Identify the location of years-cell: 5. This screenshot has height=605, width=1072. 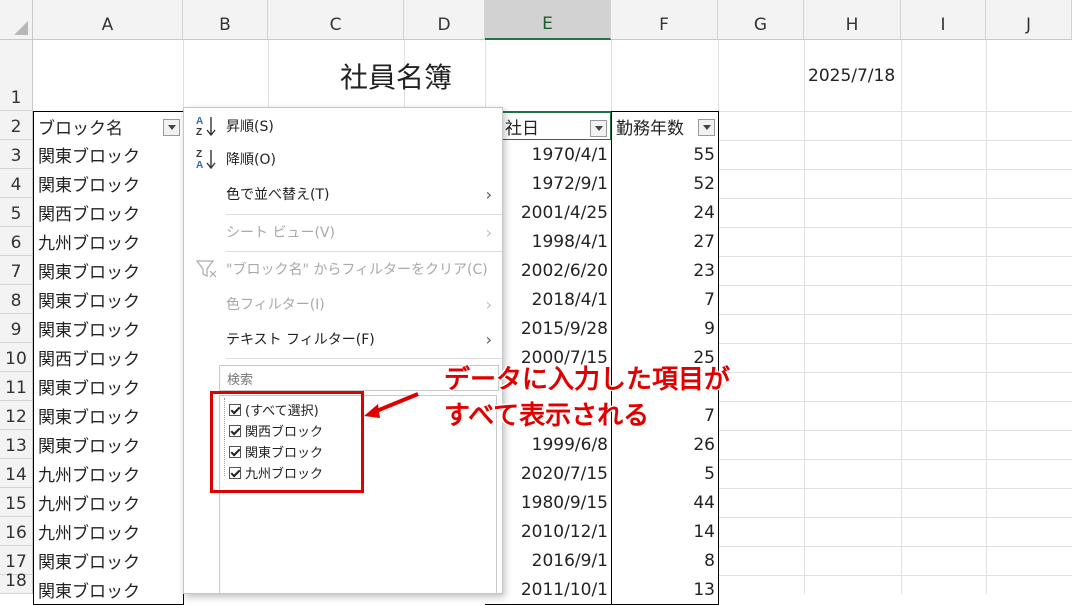
(665, 474).